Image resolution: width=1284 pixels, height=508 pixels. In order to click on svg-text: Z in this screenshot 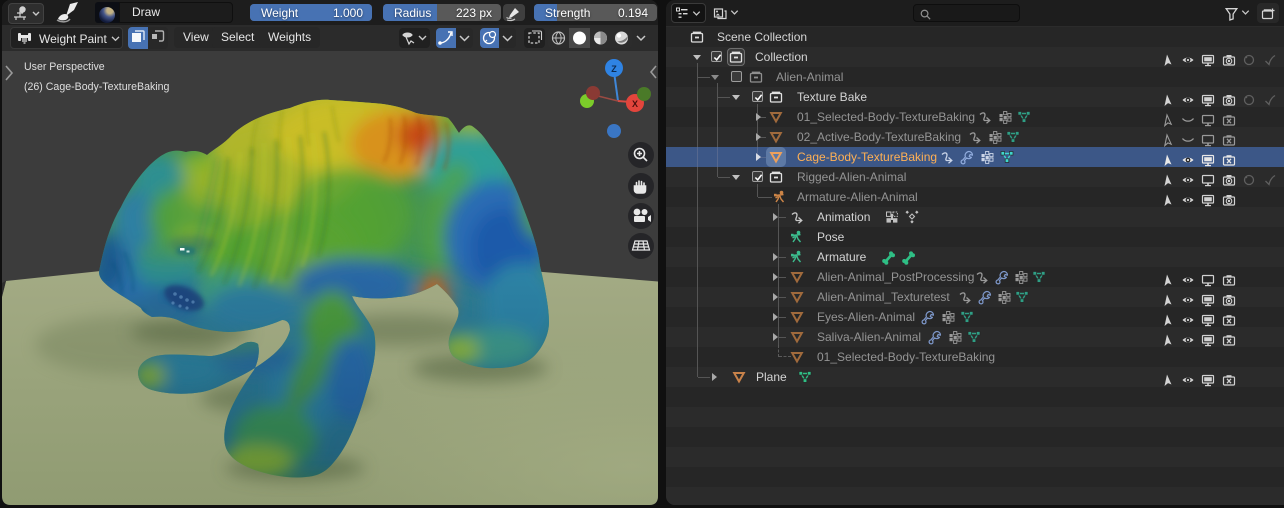, I will do `click(614, 69)`.